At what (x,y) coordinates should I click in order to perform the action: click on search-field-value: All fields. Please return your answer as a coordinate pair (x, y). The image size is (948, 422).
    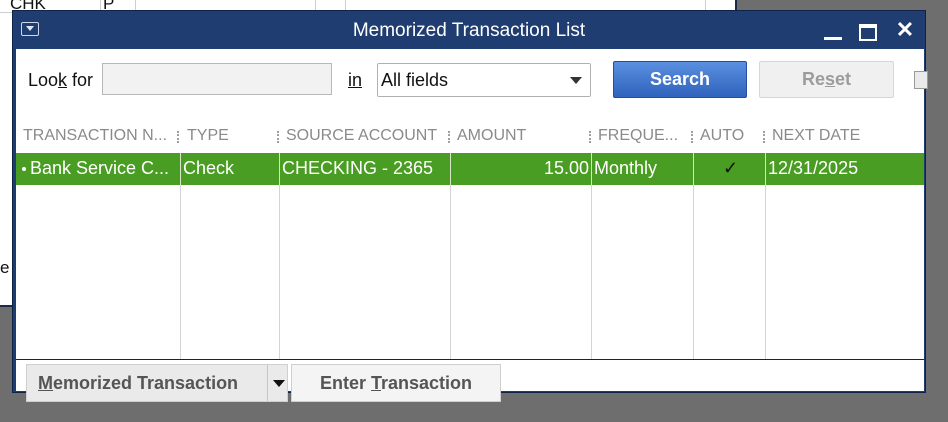
    Looking at the image, I should click on (415, 80).